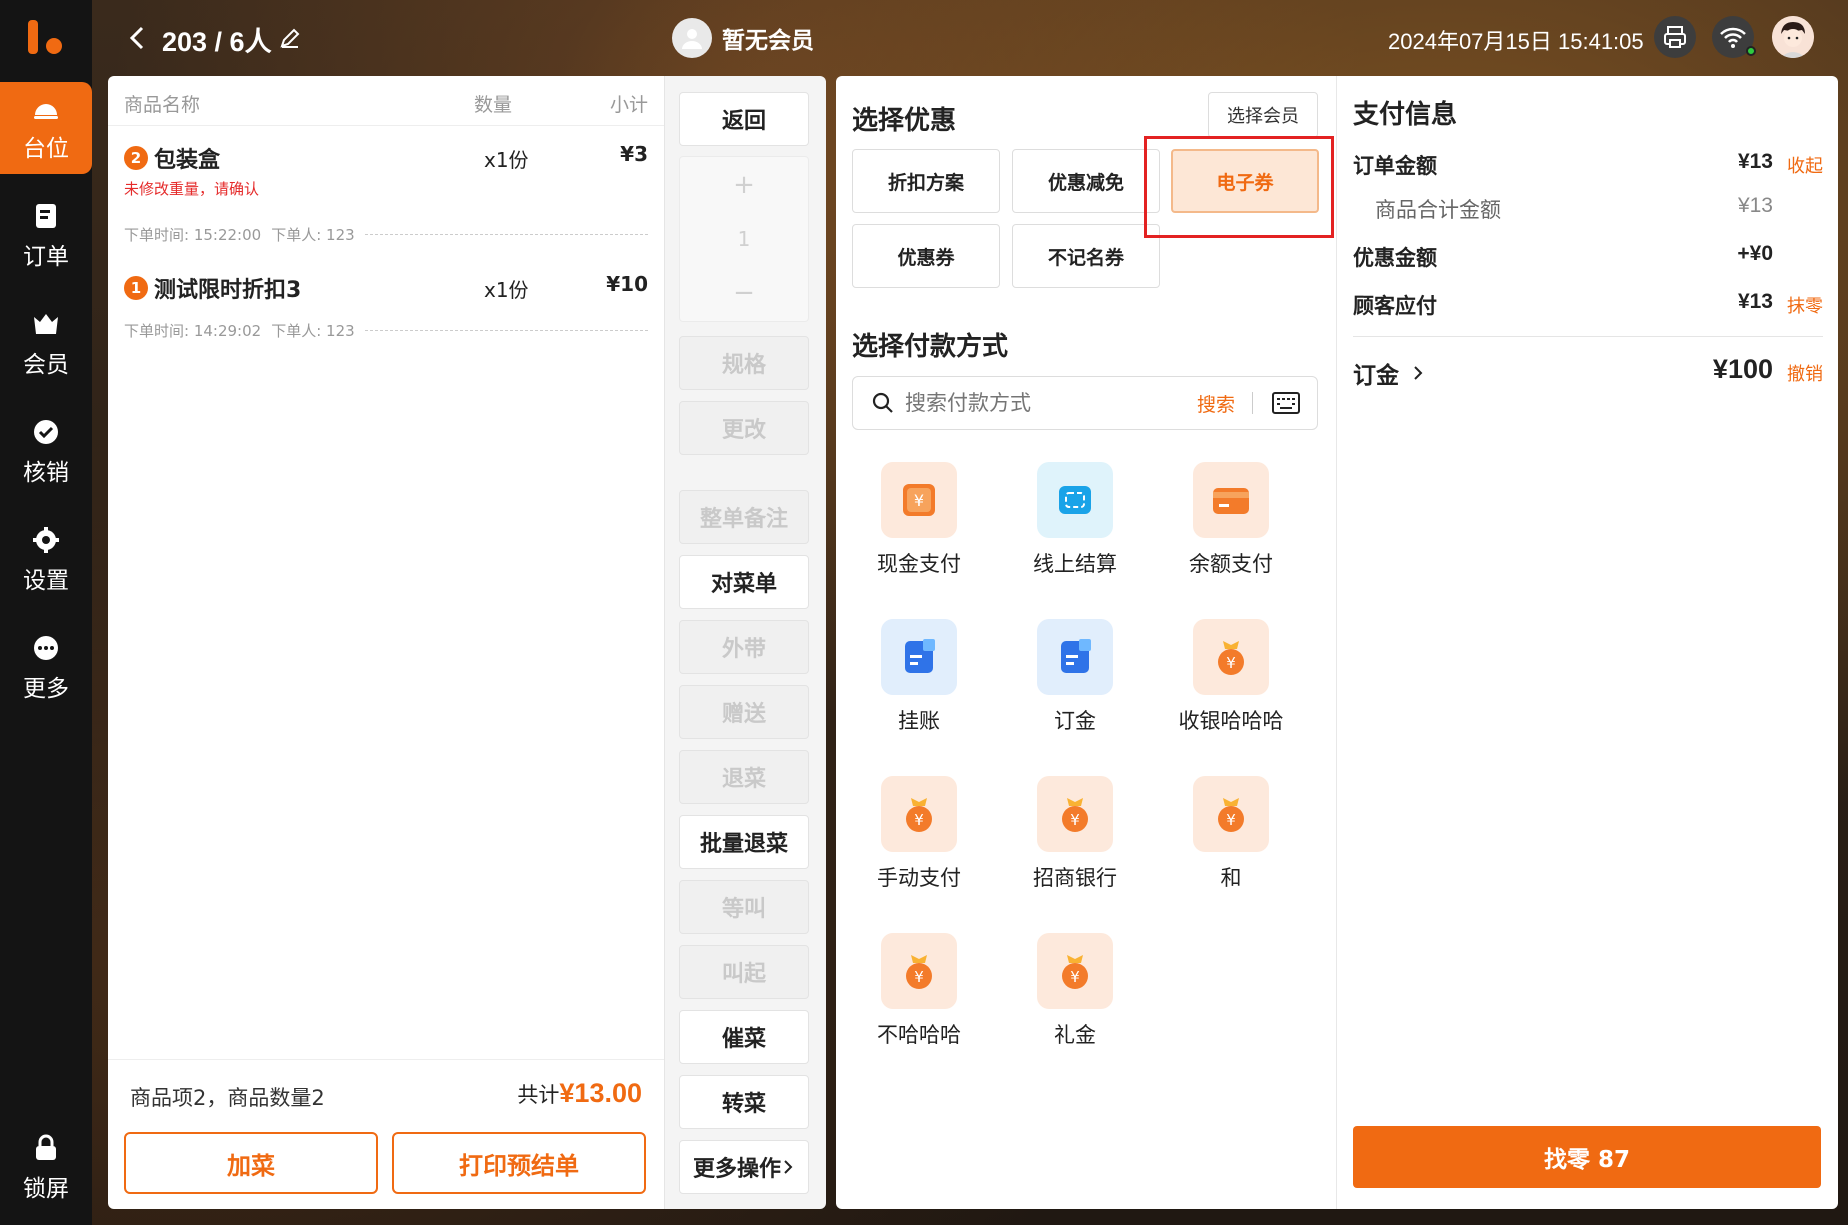 This screenshot has height=1225, width=1848. I want to click on pay-method-custom-2: ¥ 不哈哈哈, so click(919, 991).